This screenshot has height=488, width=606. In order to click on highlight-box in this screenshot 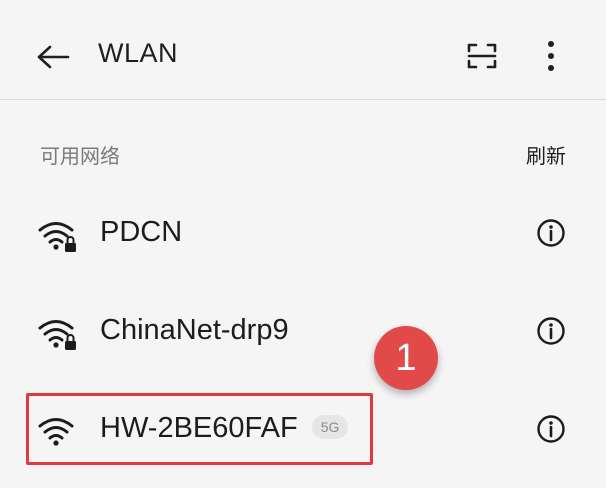, I will do `click(199, 429)`.